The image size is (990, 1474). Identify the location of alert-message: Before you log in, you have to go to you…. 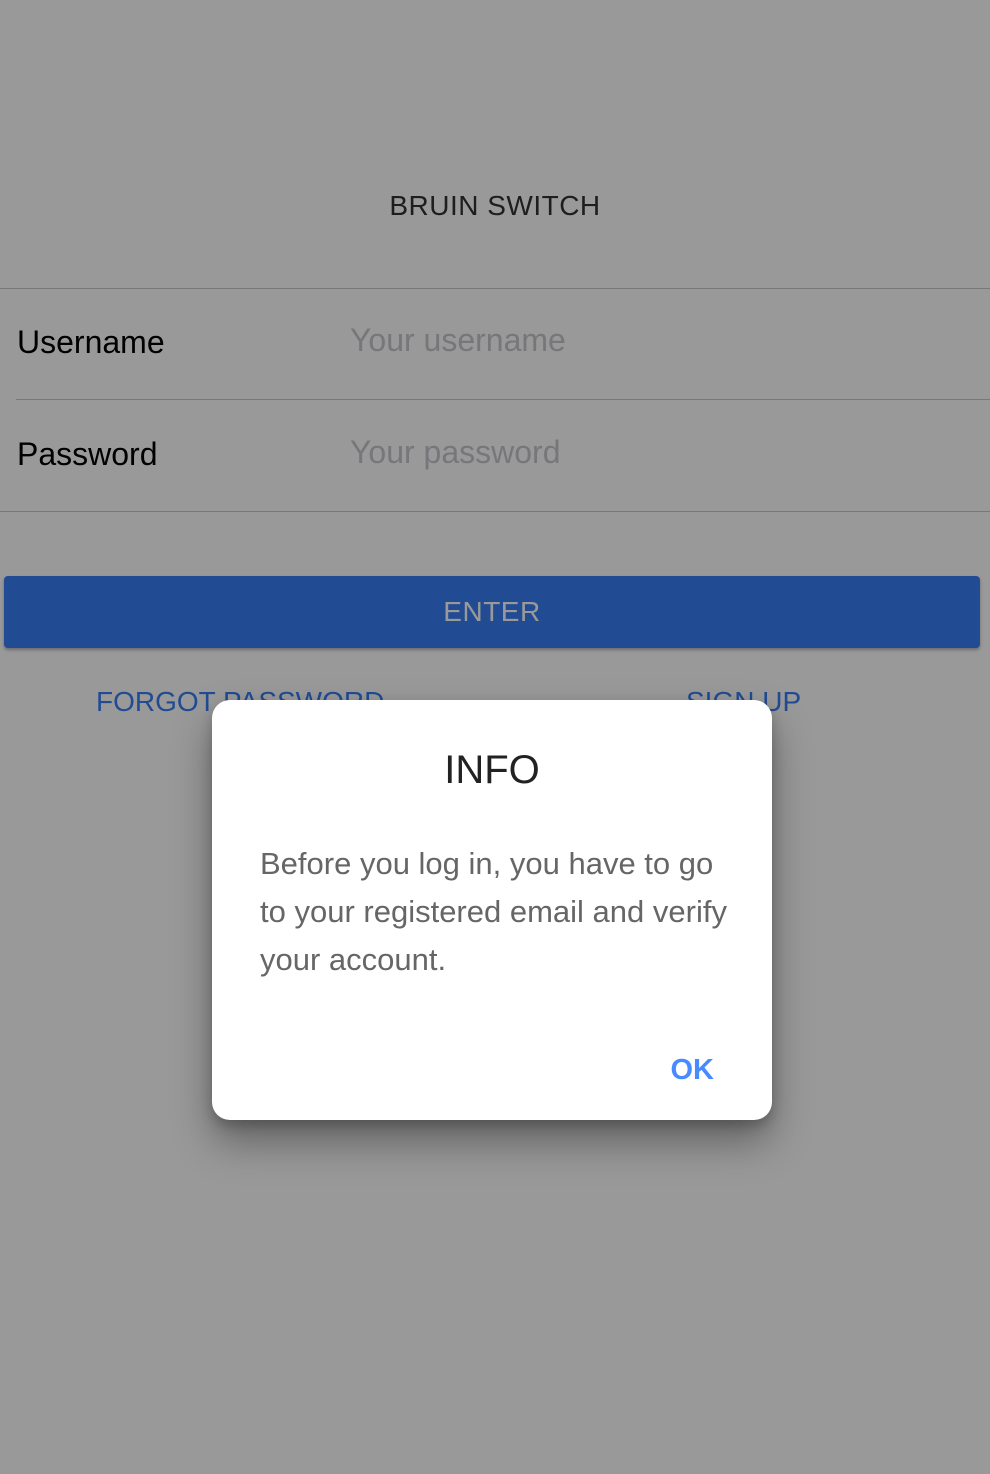
(493, 911).